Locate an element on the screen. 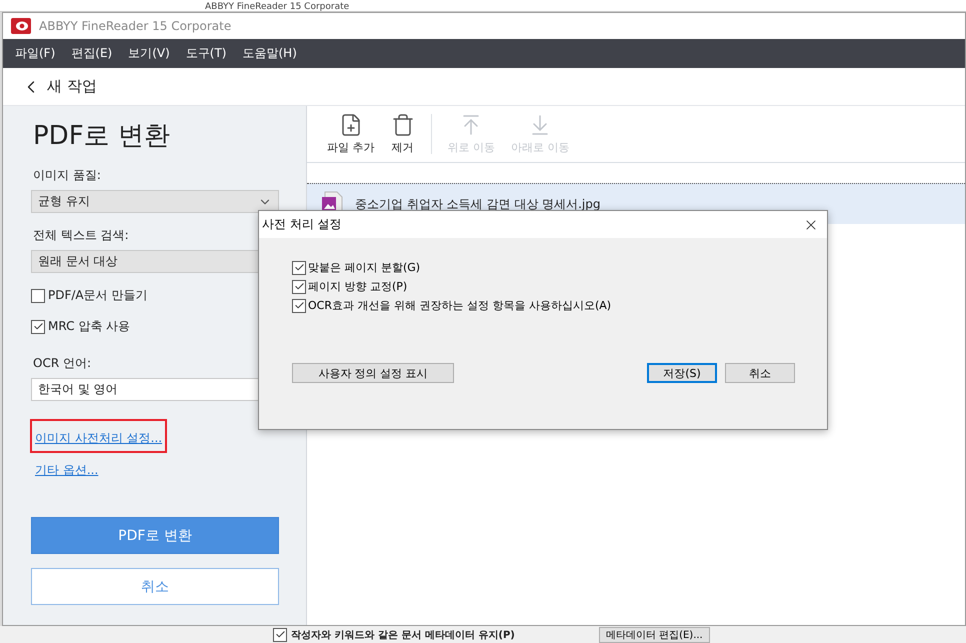  background-window-title: ABBYY FineReader 15 Corporate is located at coordinates (277, 7).